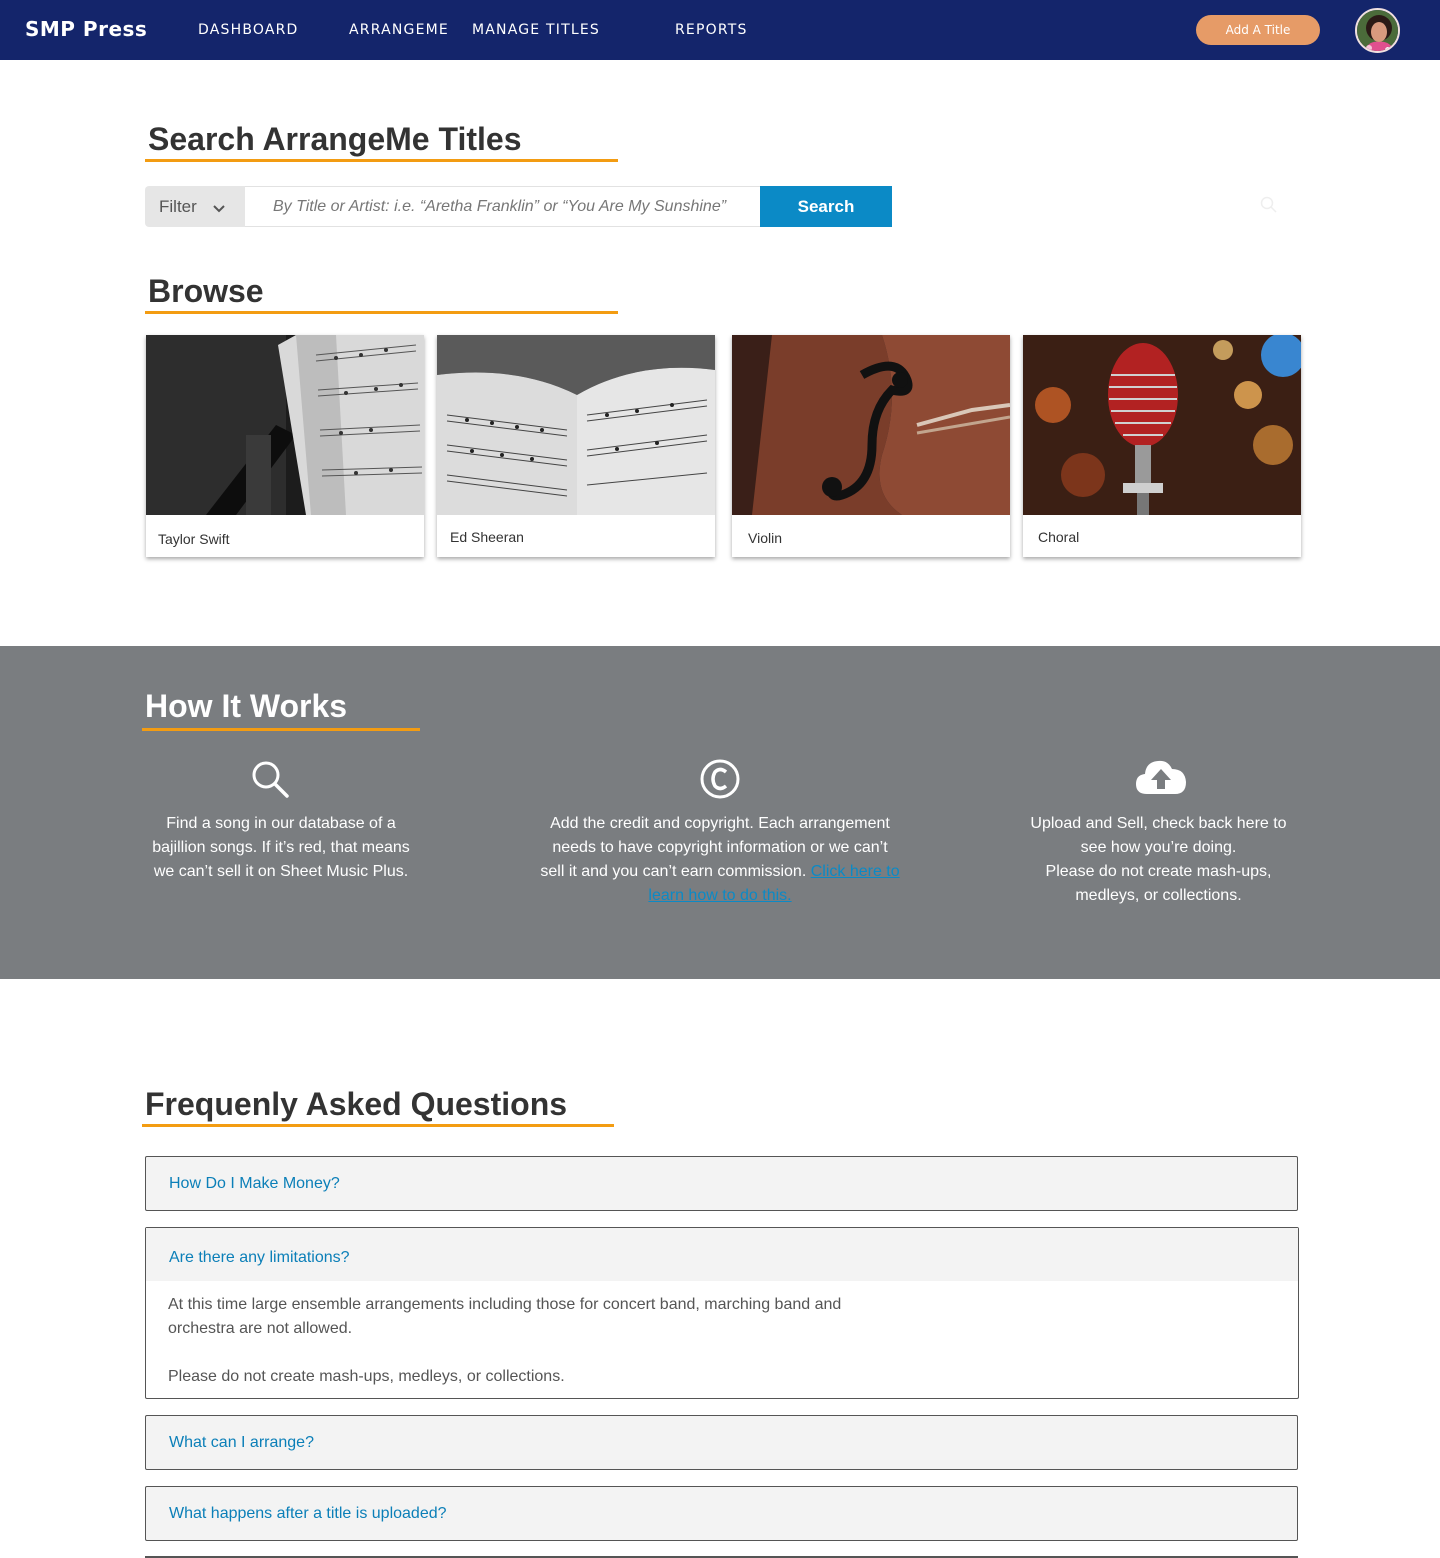  I want to click on faq-item-what-can-i-arrange: What can I arrange?, so click(721, 1442).